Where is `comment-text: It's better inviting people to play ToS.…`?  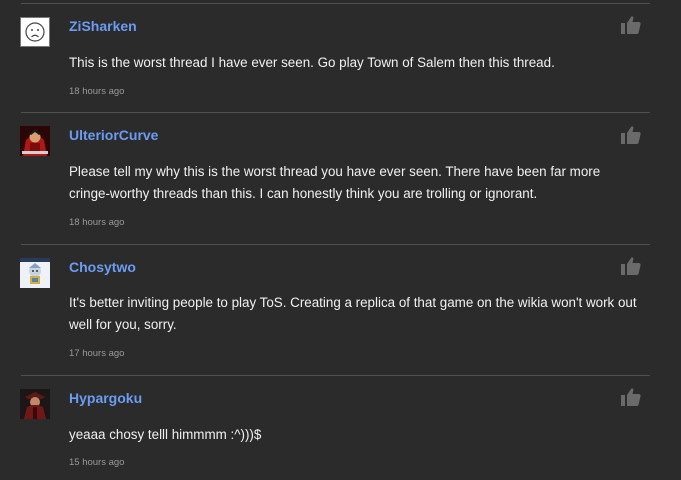
comment-text: It's better inviting people to play ToS.… is located at coordinates (353, 313).